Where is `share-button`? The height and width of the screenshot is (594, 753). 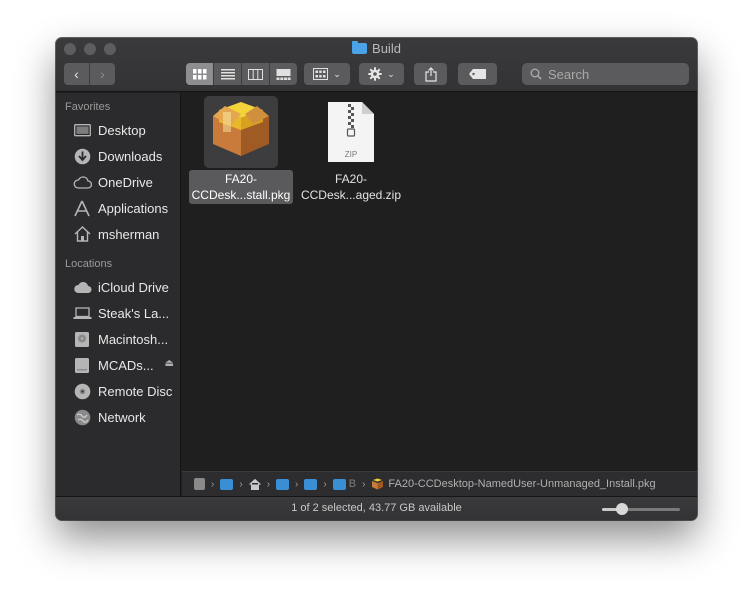 share-button is located at coordinates (430, 74).